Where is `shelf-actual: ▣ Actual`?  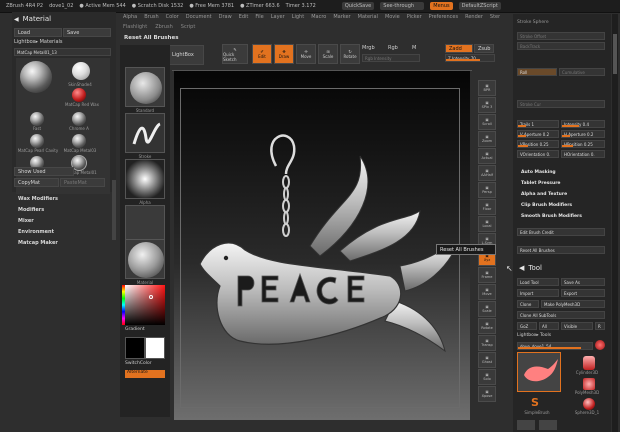 shelf-actual: ▣ Actual is located at coordinates (487, 156).